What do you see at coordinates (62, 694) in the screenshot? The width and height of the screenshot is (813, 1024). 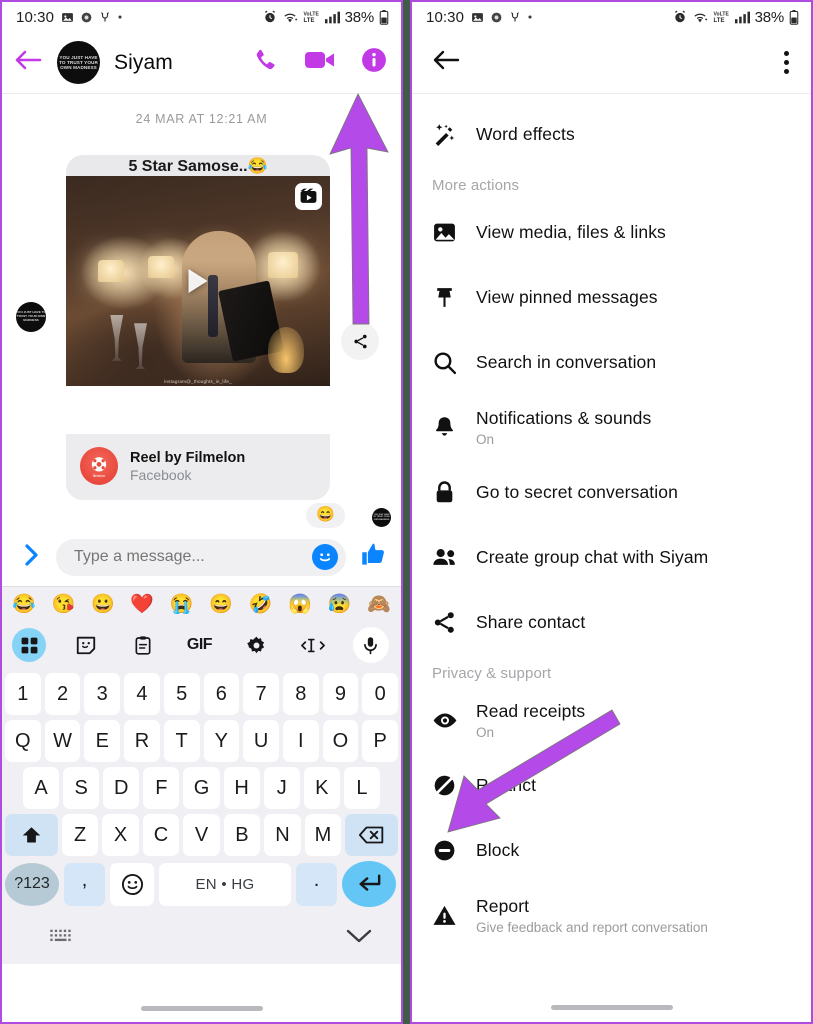 I see `key: 2` at bounding box center [62, 694].